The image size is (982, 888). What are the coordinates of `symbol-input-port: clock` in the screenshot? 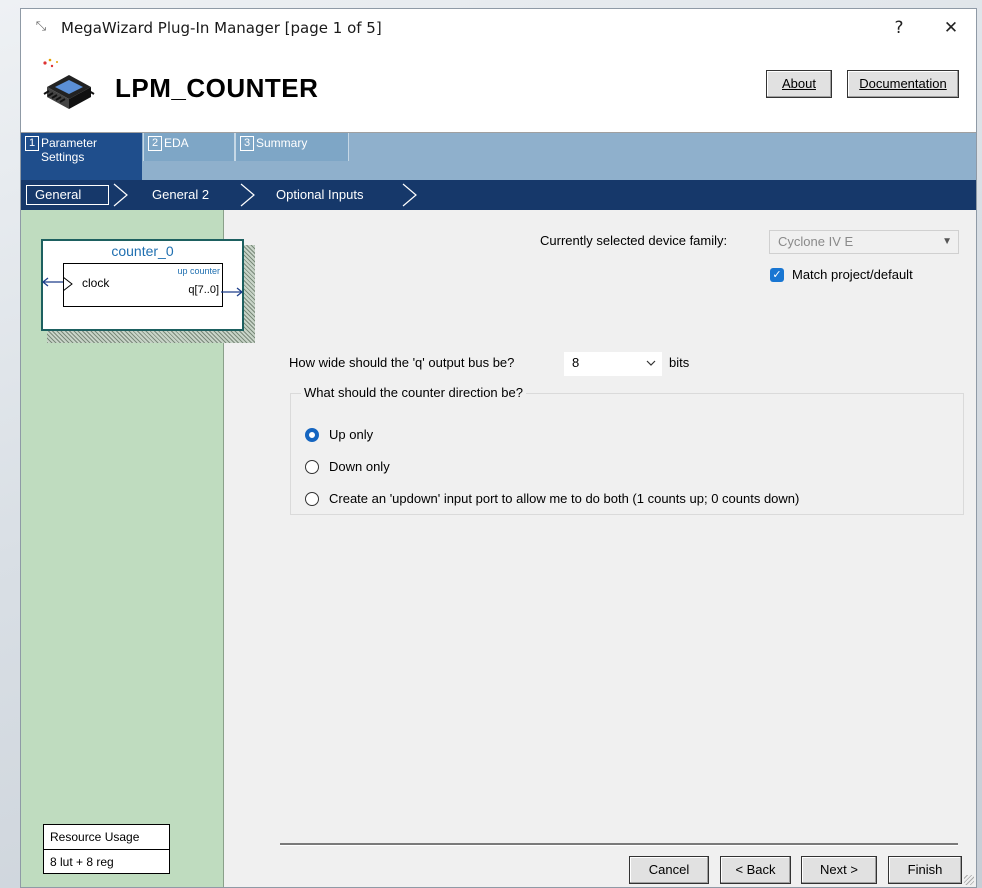 It's located at (96, 283).